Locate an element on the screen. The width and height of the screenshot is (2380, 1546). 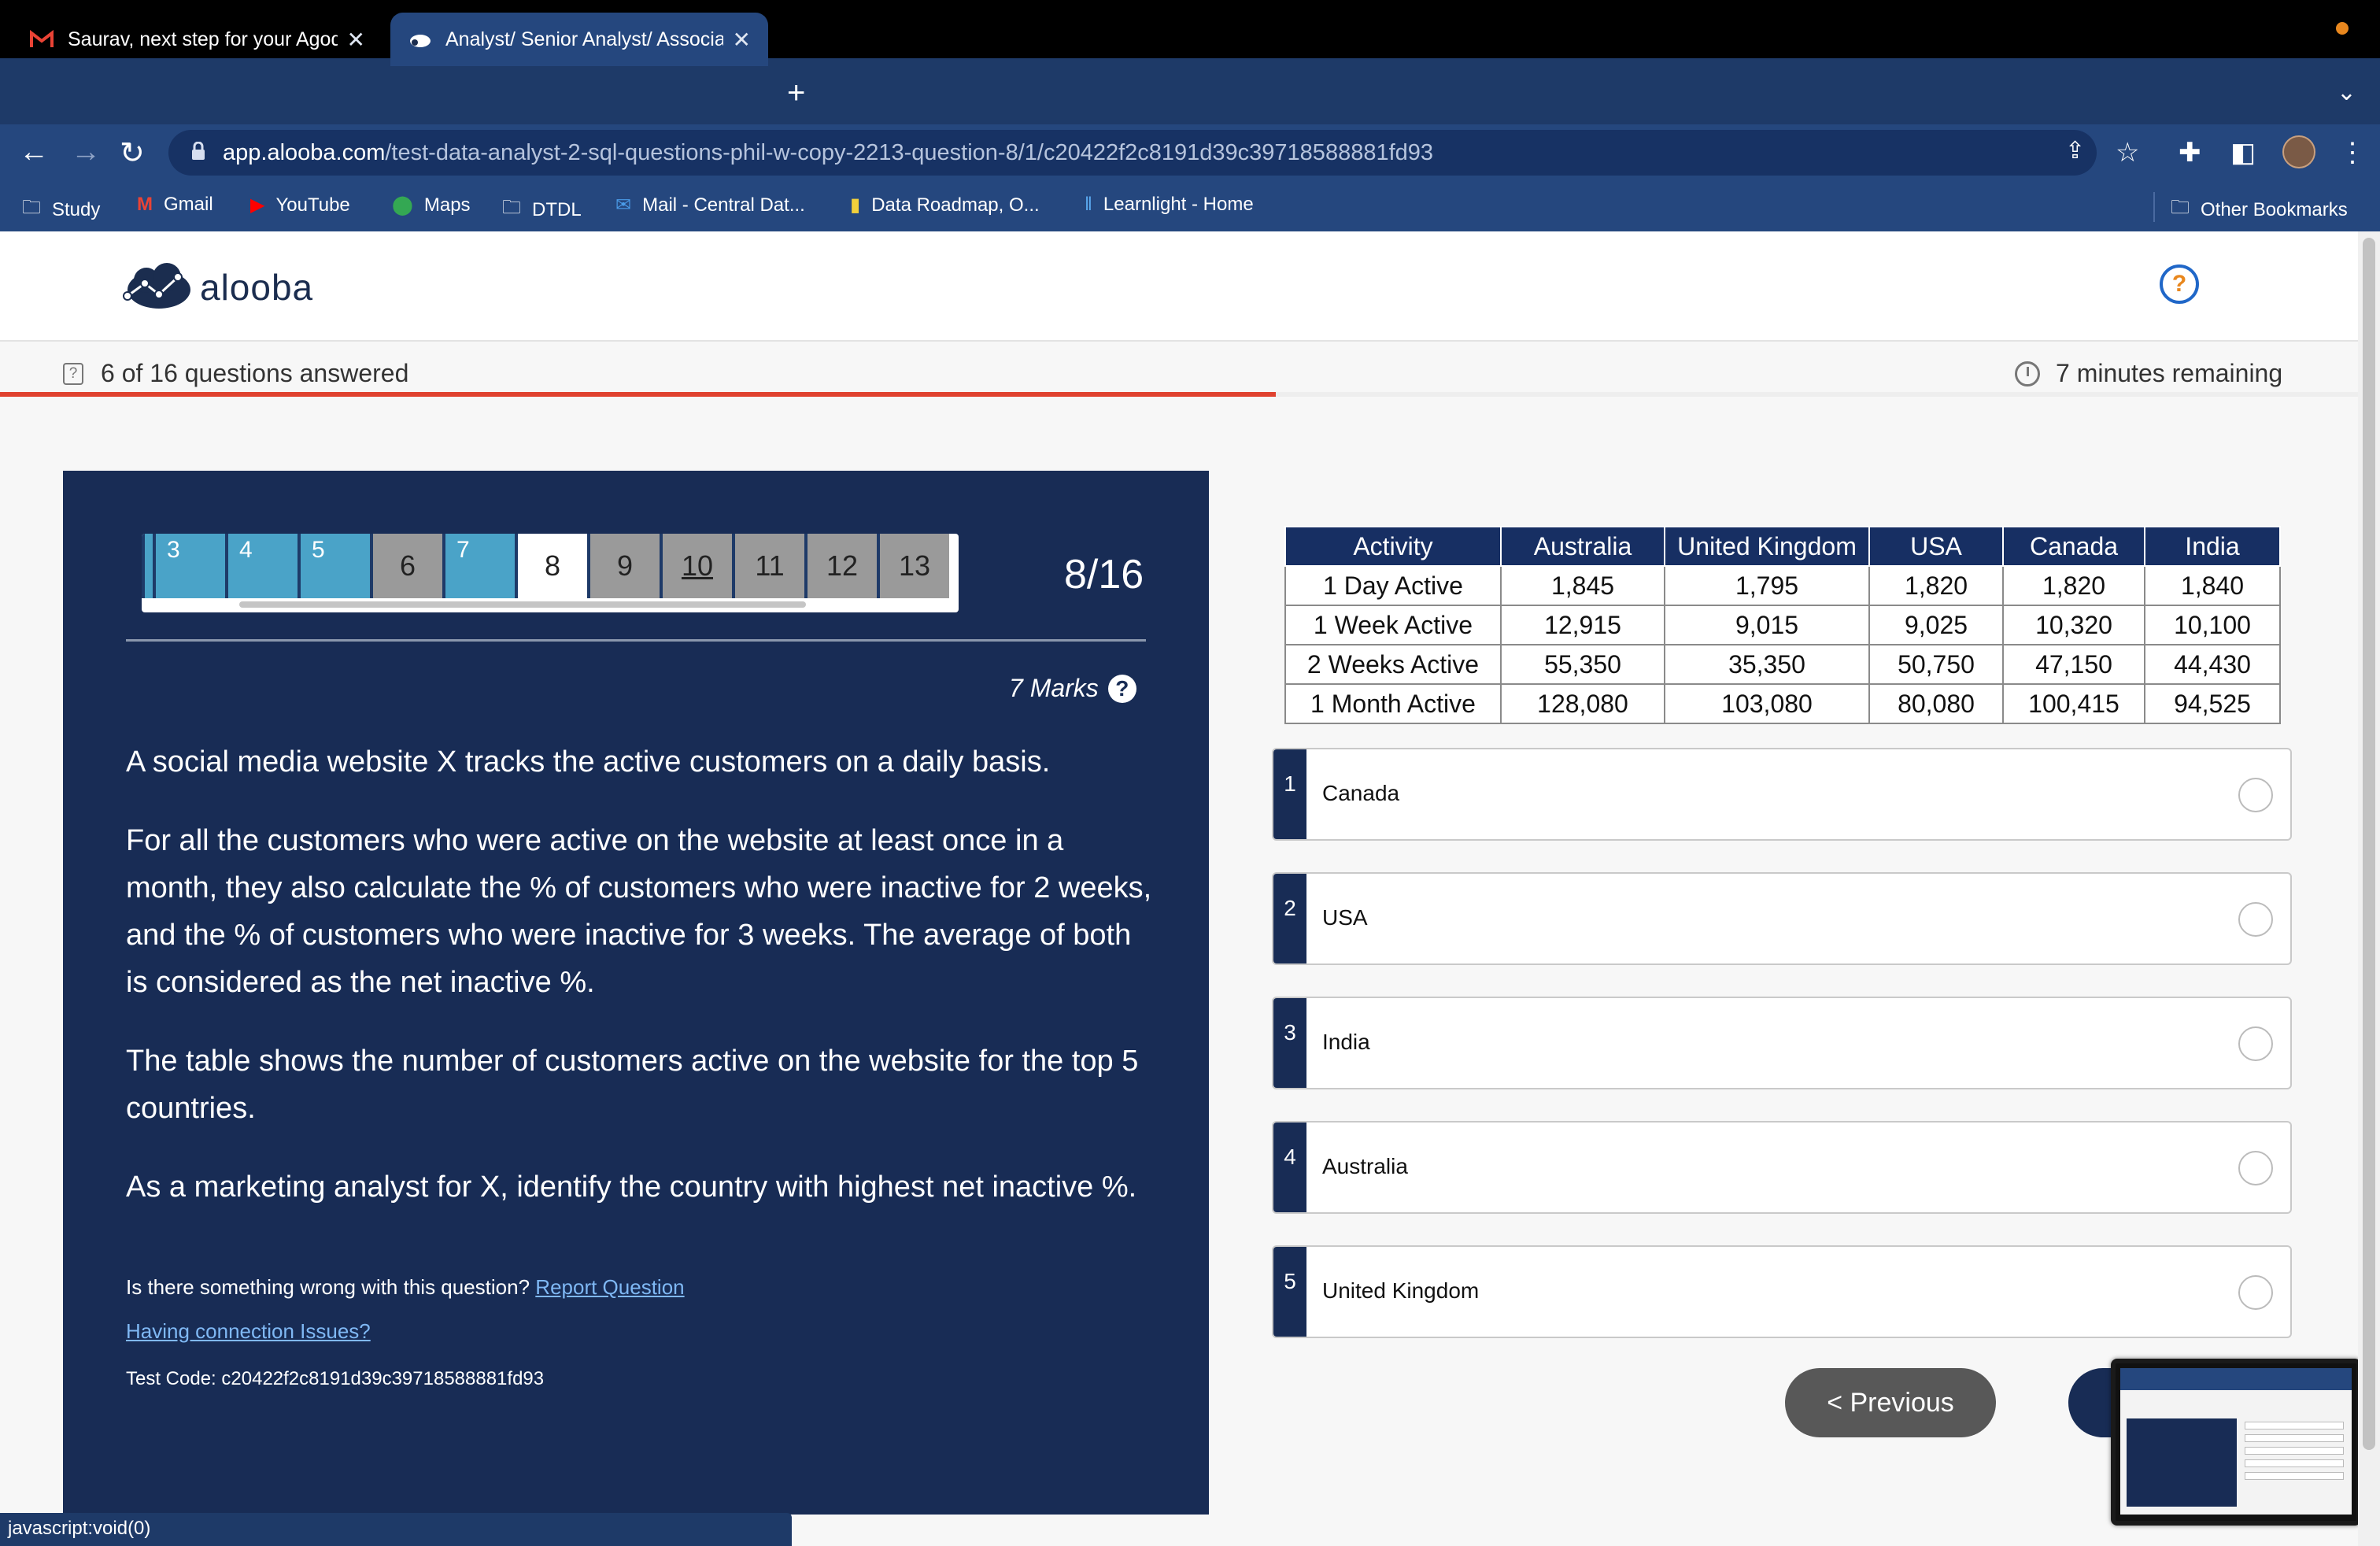
bookmark-dtdl: 🗀 DTDL is located at coordinates (542, 210).